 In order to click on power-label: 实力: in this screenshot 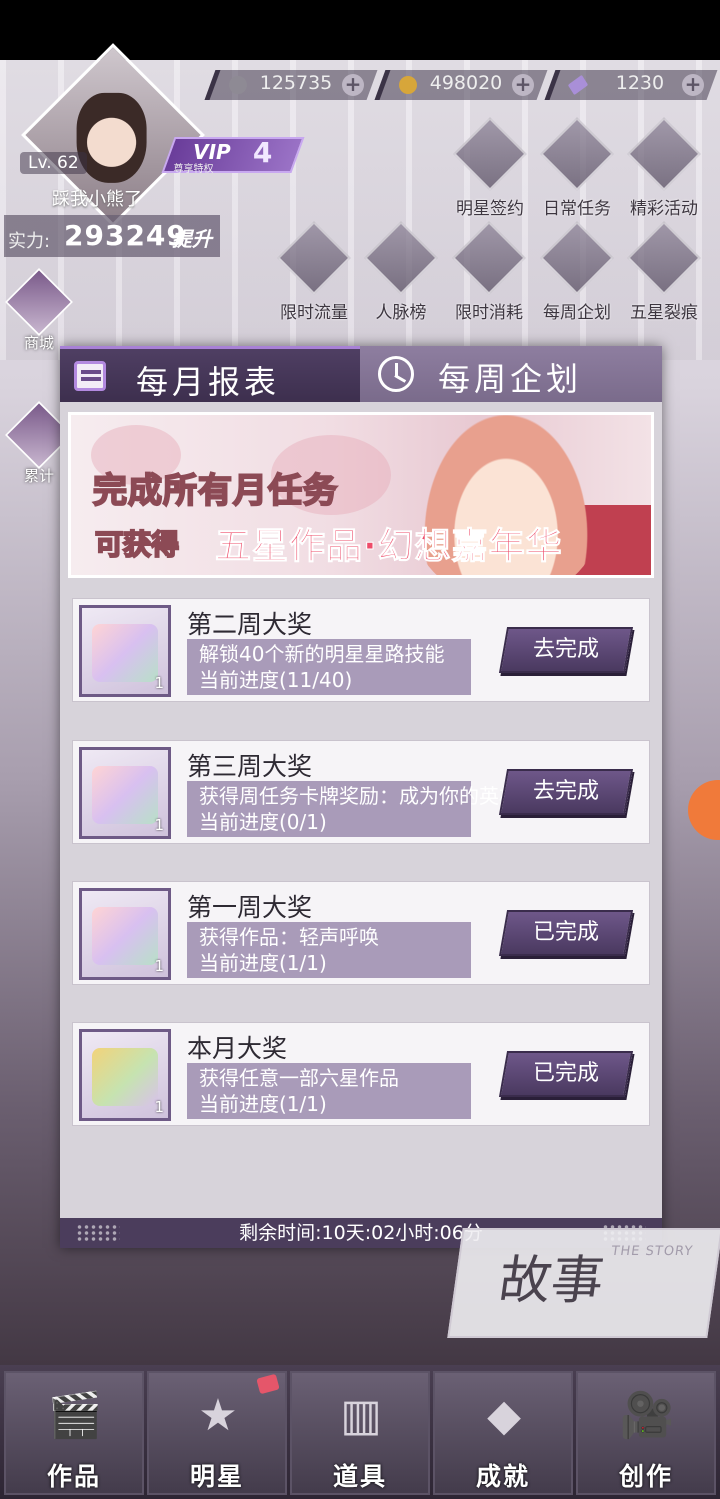, I will do `click(29, 241)`.